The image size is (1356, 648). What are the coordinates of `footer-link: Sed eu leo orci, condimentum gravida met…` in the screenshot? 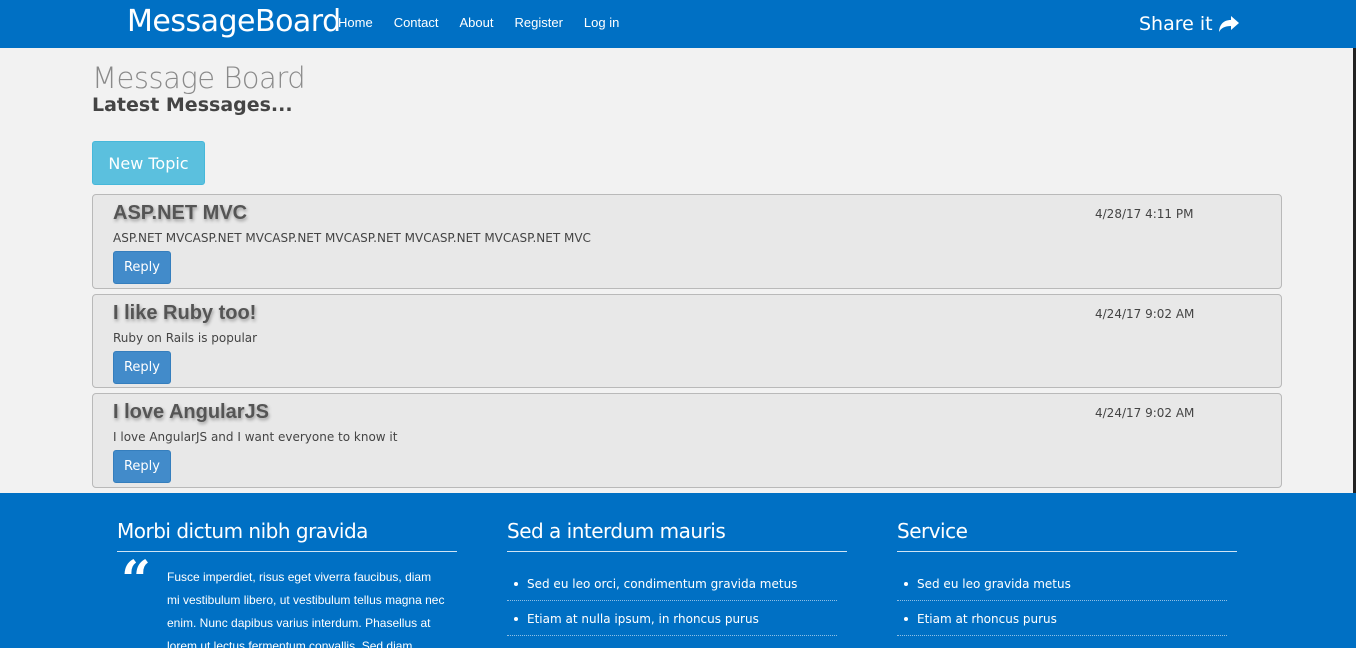 It's located at (672, 583).